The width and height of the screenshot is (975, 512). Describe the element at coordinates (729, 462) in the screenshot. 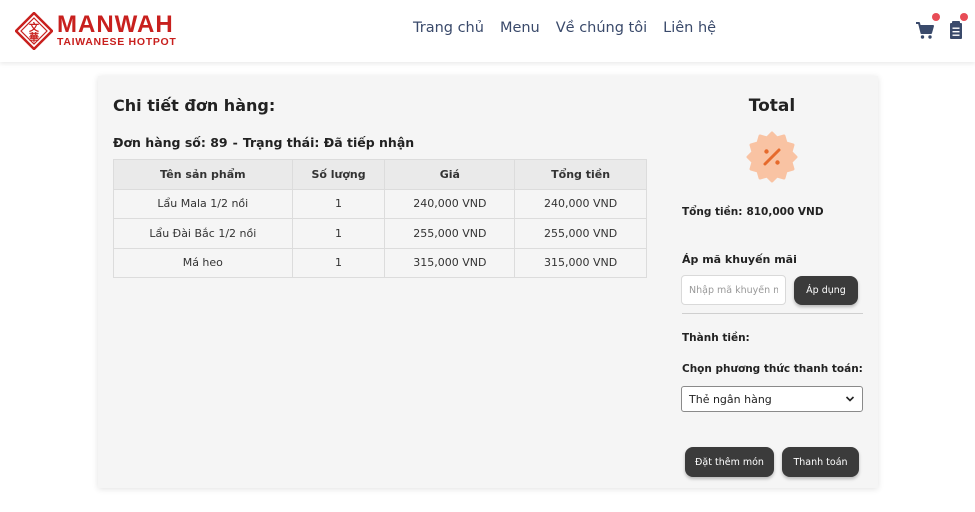

I see `order-more-button: Đặt thêm món` at that location.